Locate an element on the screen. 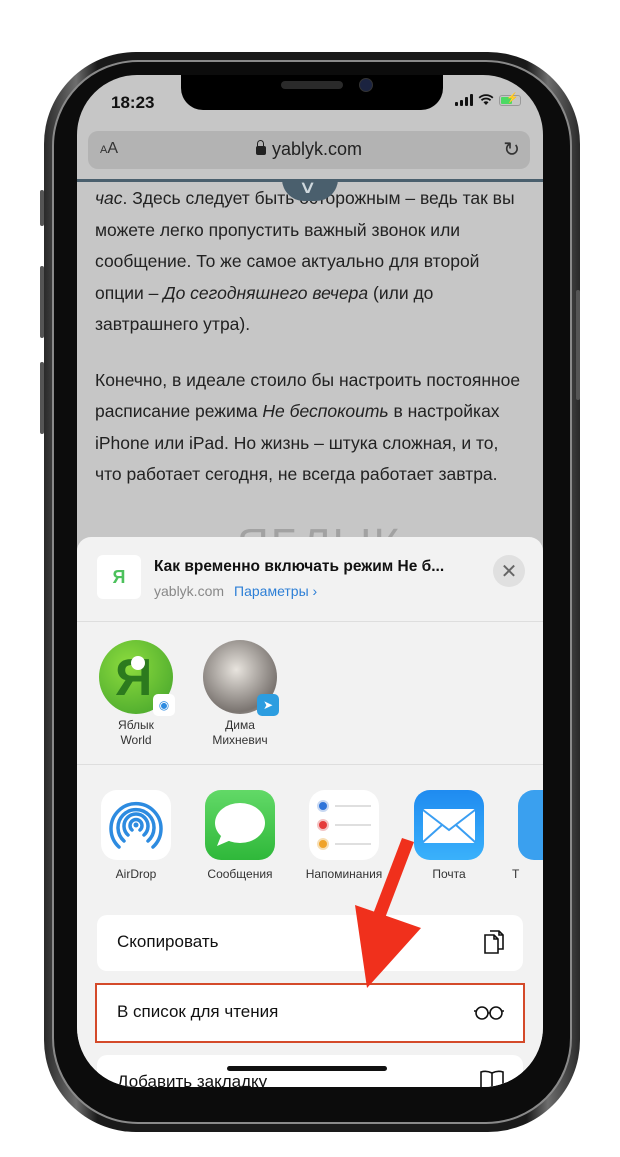 The width and height of the screenshot is (620, 1157). close-icon: ✕ is located at coordinates (509, 571).